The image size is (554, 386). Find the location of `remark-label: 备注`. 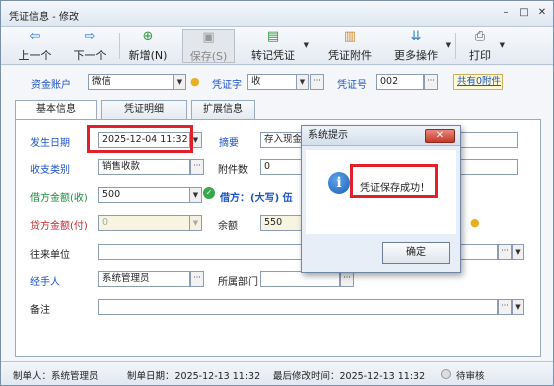

remark-label: 备注 is located at coordinates (40, 310).